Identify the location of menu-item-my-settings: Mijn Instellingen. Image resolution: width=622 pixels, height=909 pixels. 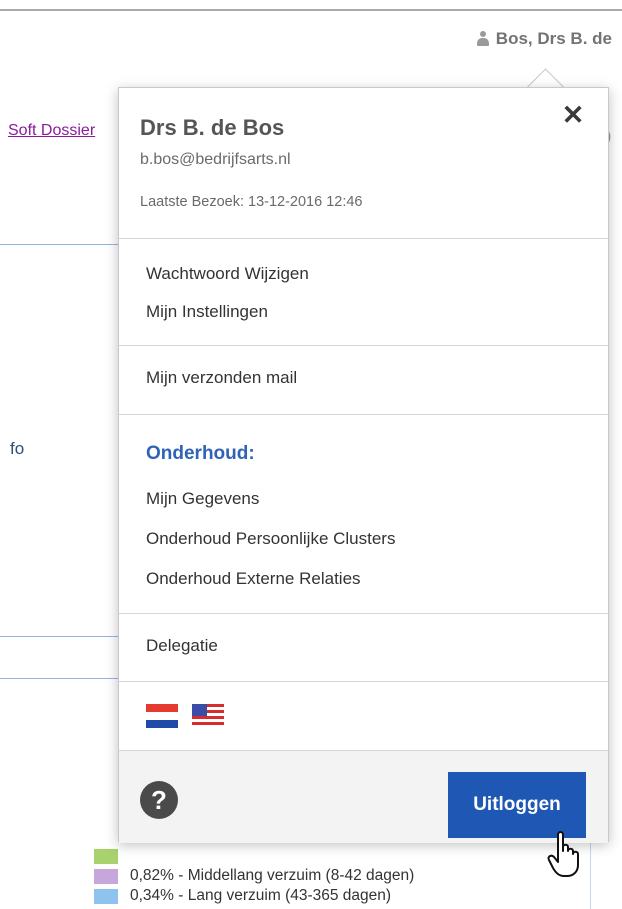
(377, 312).